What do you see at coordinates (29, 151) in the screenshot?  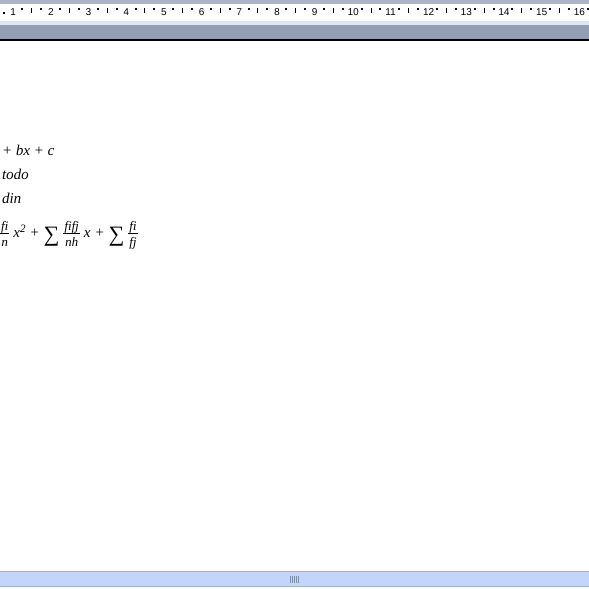 I see `formula-line: + bx + c` at bounding box center [29, 151].